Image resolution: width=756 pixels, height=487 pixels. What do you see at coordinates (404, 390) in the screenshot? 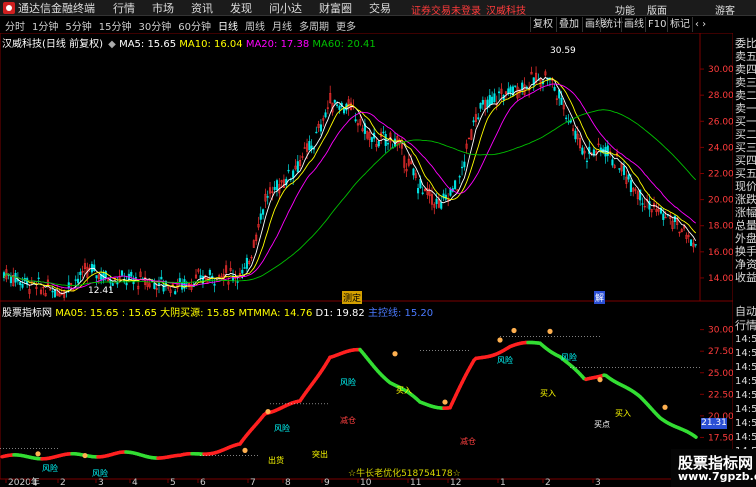
I see `buy-label: 买入` at bounding box center [404, 390].